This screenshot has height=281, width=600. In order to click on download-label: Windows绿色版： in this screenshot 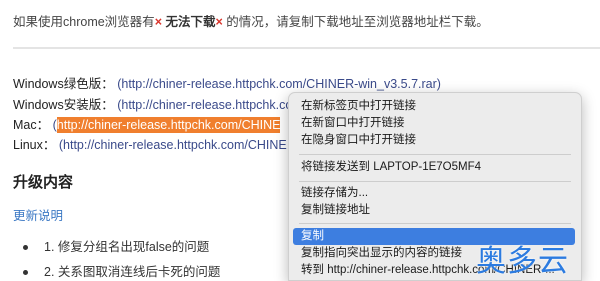, I will do `click(63, 84)`.